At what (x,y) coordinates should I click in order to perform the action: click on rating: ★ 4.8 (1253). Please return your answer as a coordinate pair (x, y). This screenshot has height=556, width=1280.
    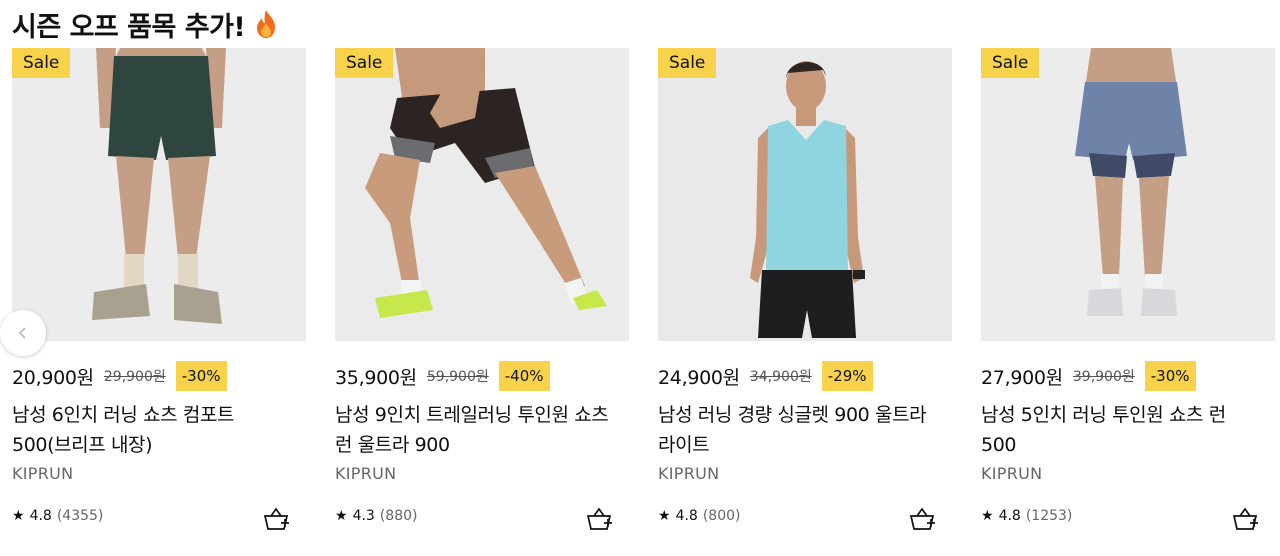
    Looking at the image, I should click on (1026, 516).